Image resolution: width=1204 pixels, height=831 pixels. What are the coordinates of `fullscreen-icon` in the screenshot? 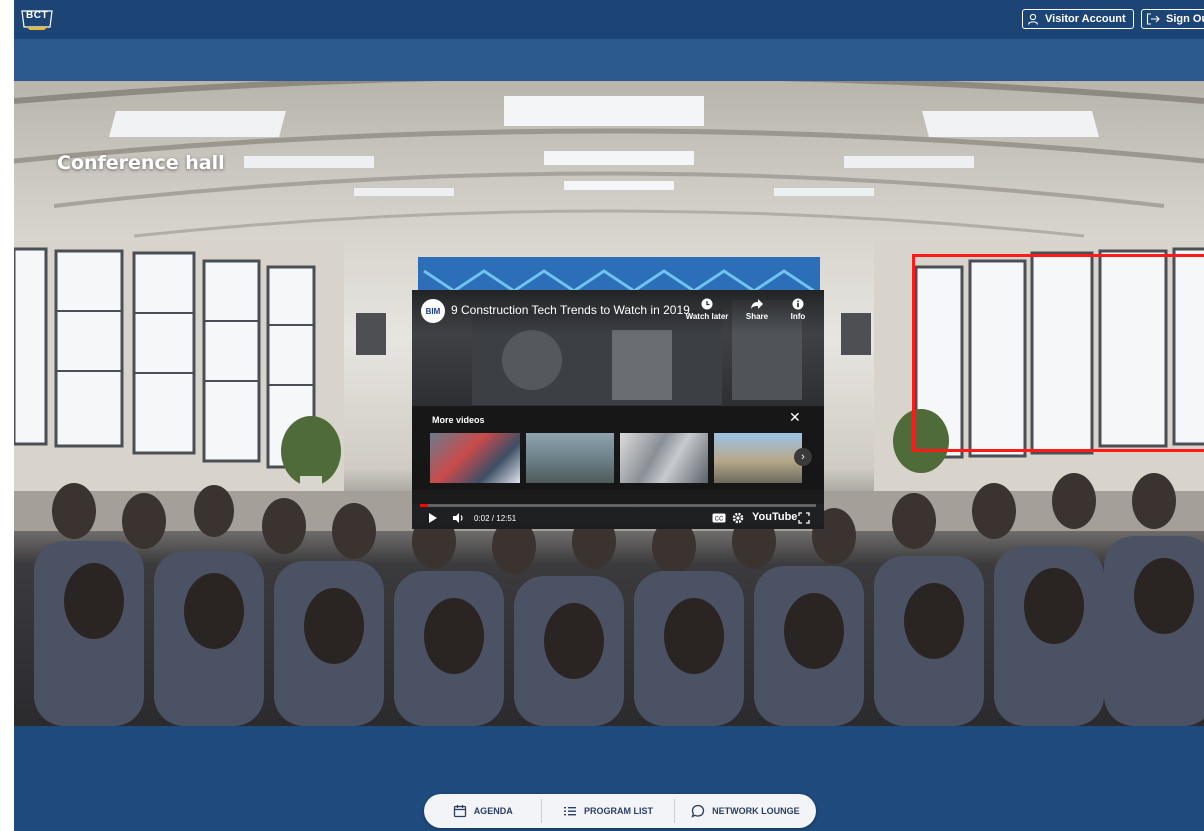 It's located at (804, 518).